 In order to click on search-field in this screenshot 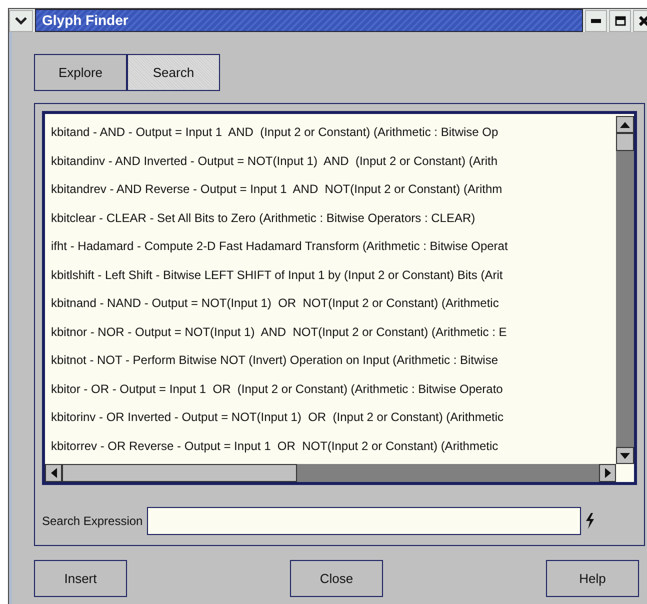, I will do `click(363, 521)`.